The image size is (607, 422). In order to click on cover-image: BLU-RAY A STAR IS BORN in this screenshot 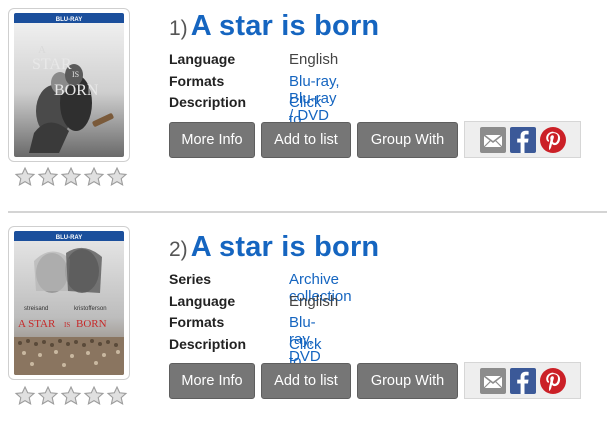, I will do `click(69, 85)`.